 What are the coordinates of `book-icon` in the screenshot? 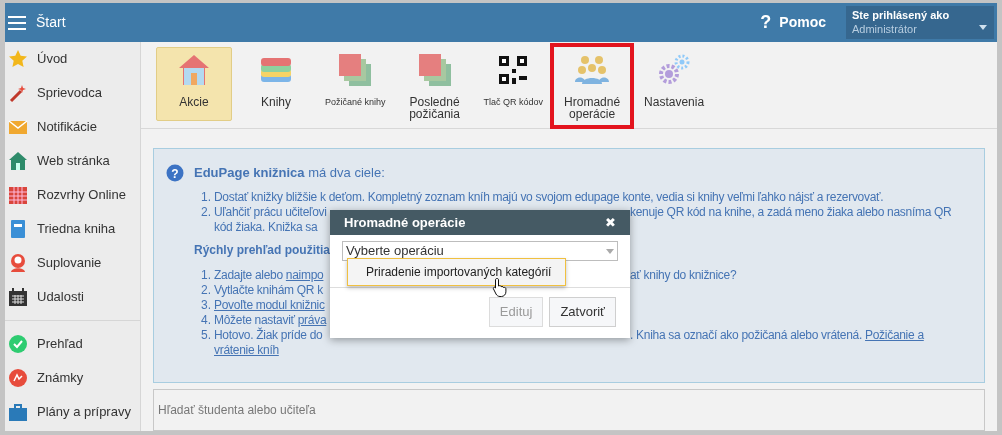 It's located at (18, 229).